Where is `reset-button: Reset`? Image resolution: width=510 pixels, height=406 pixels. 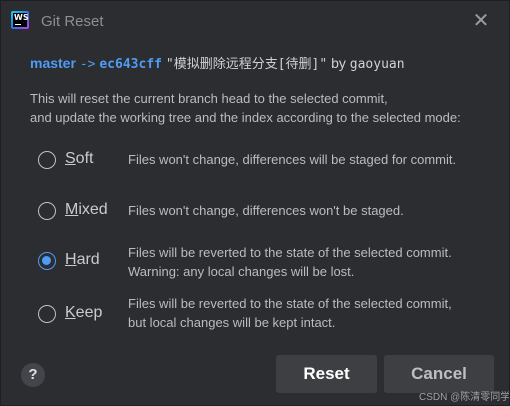 reset-button: Reset is located at coordinates (326, 374).